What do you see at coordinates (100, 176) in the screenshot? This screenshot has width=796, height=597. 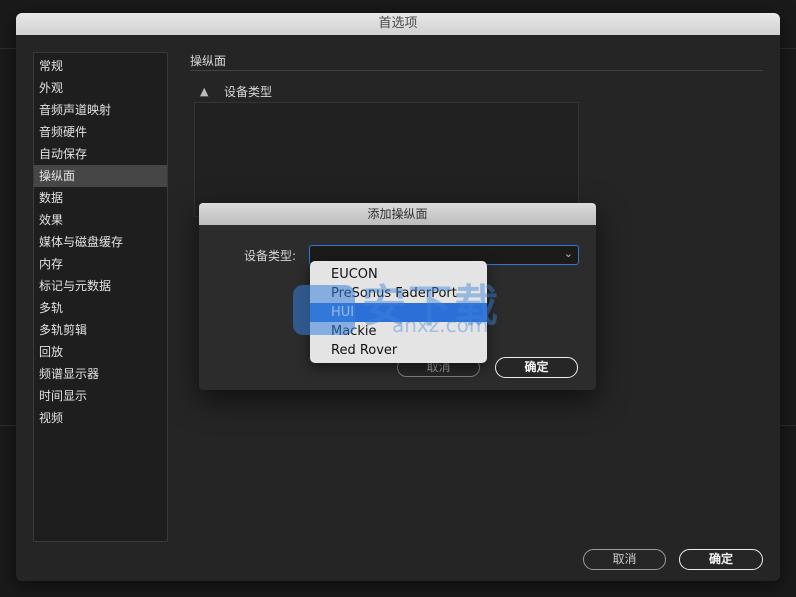 I see `sidebar-item: 操纵面` at bounding box center [100, 176].